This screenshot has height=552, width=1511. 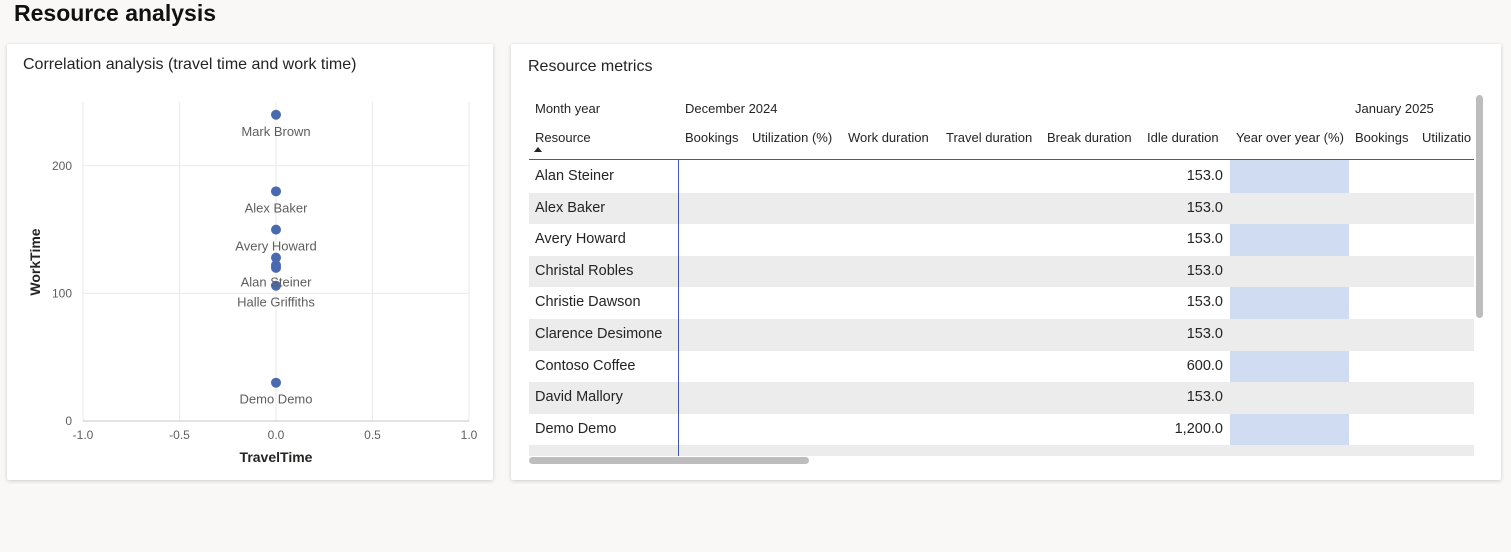 I want to click on col-header-idle-duration: Idle duration, so click(x=1183, y=137).